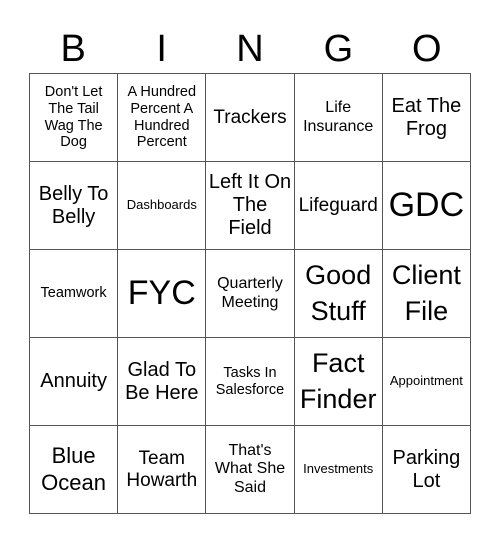 This screenshot has height=544, width=500. I want to click on bingo-cell: Good Stuff, so click(338, 294).